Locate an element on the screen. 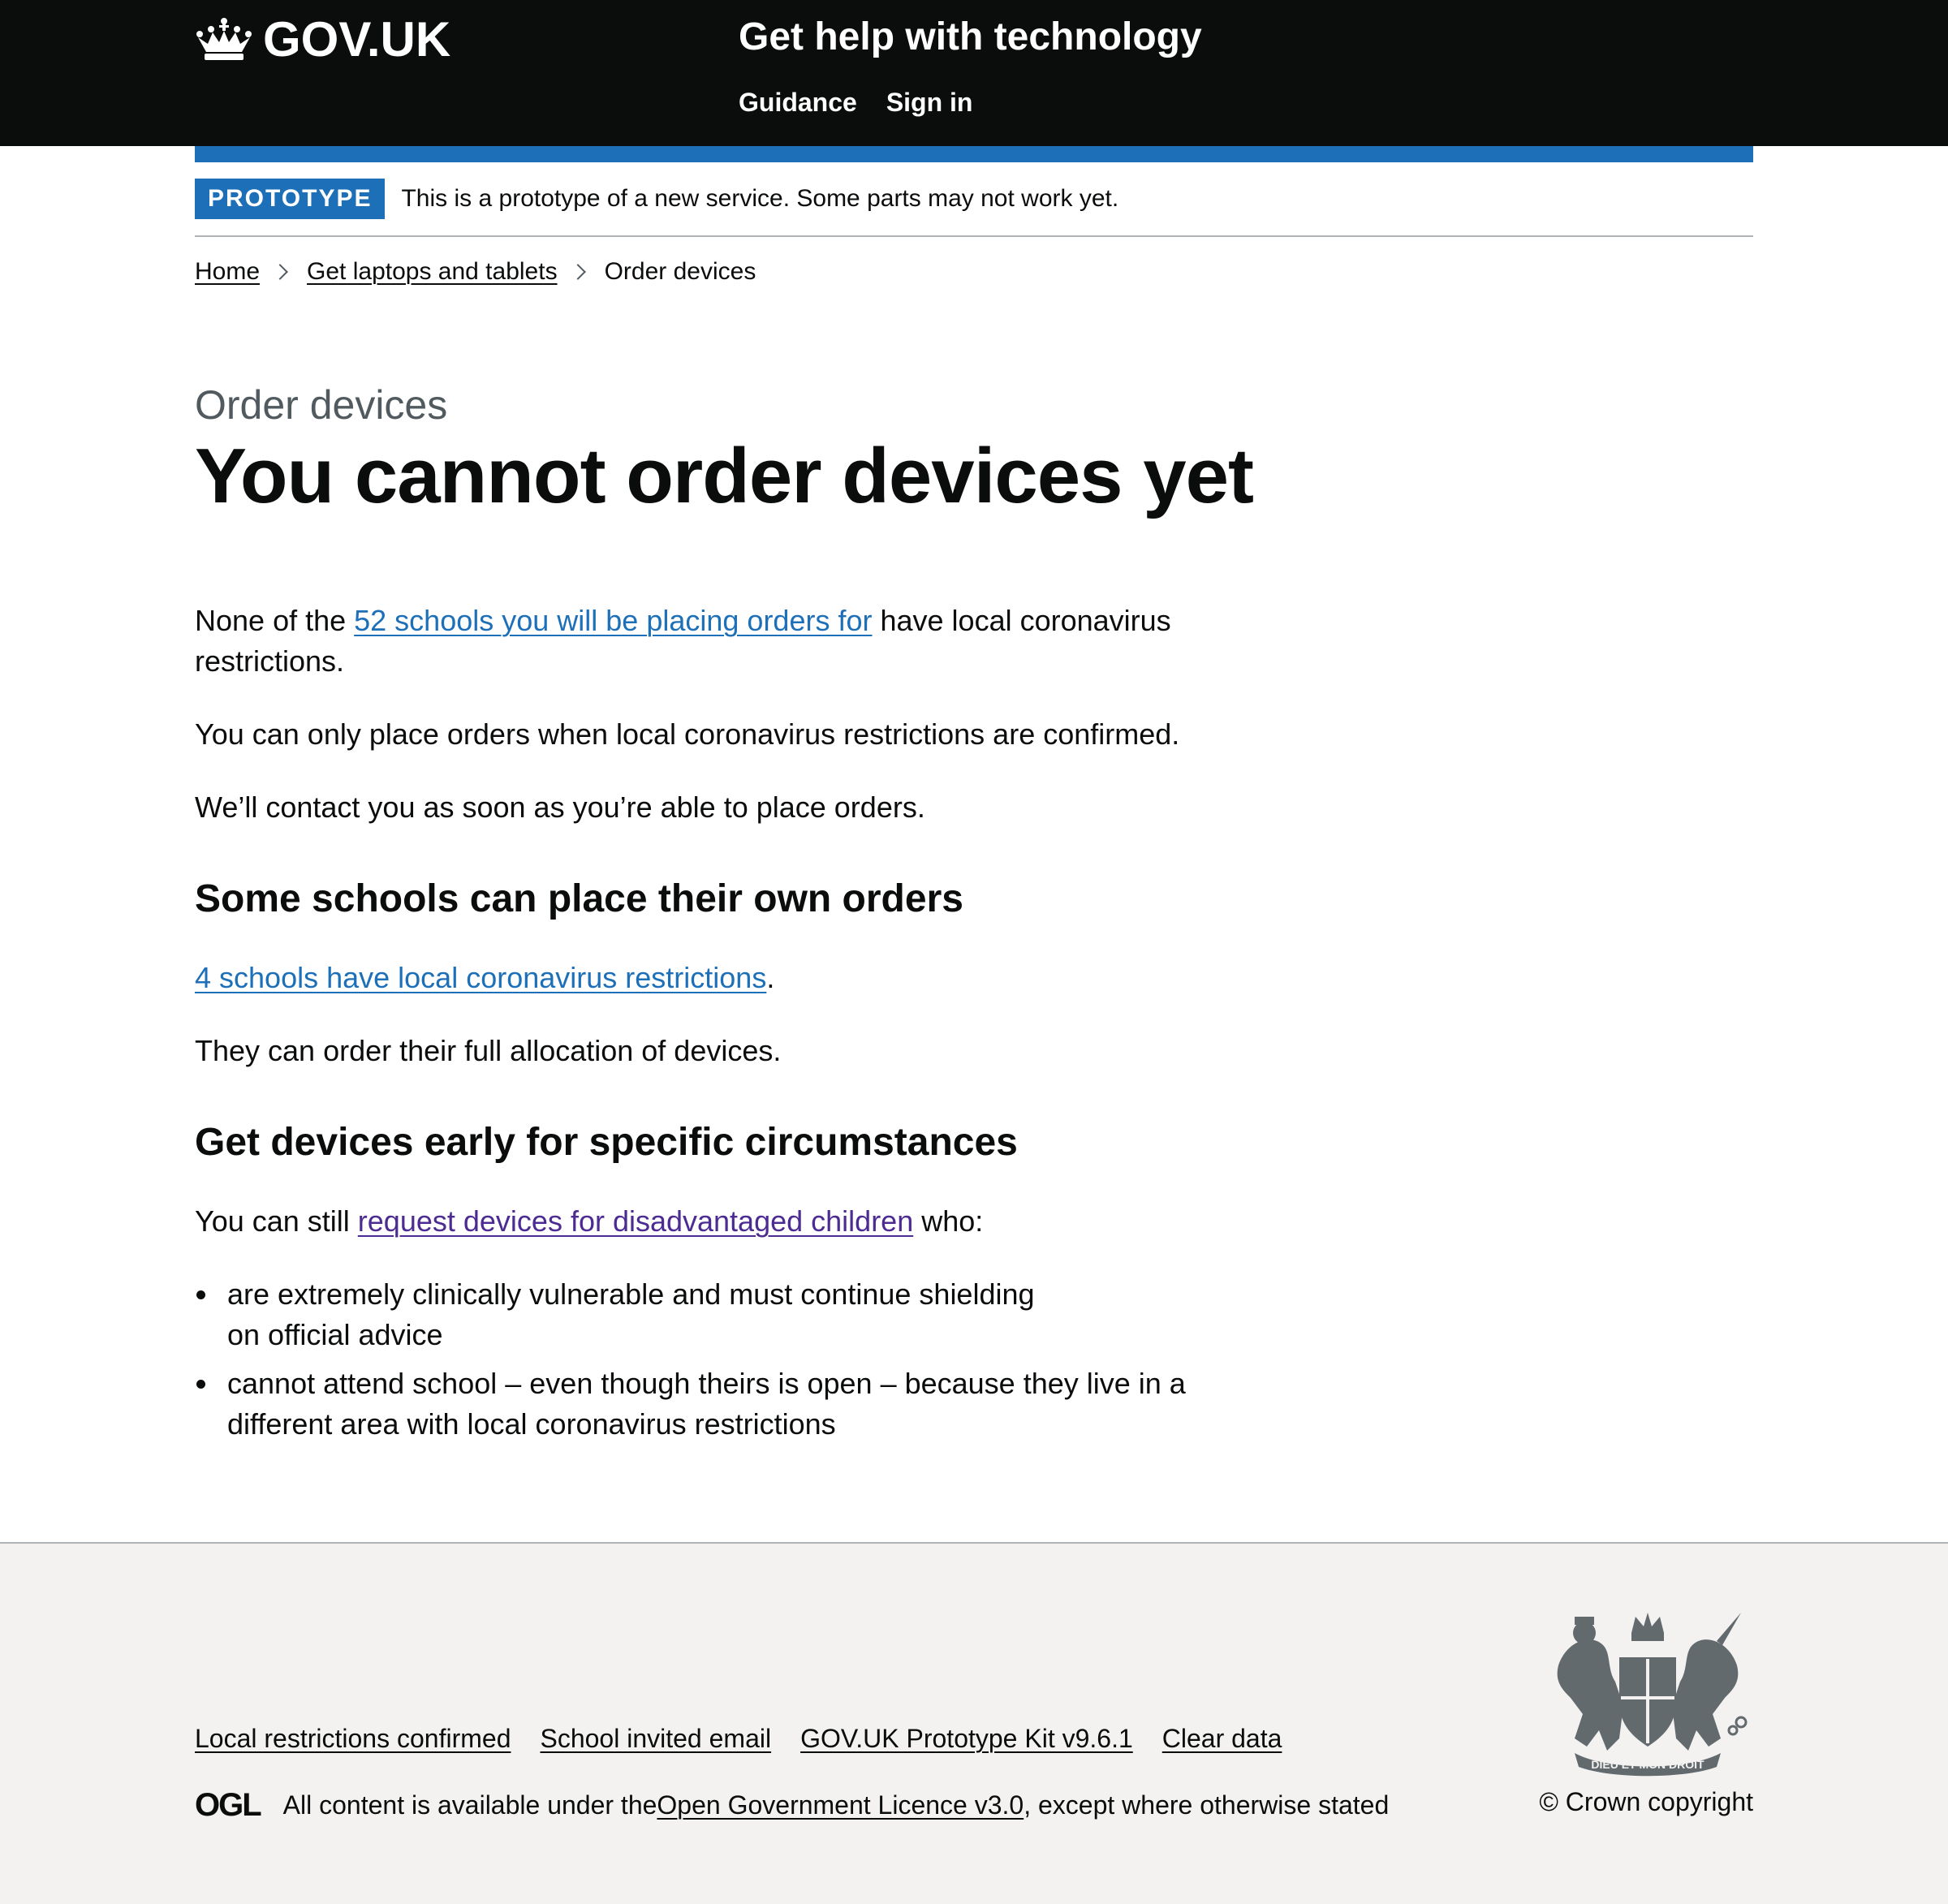 The width and height of the screenshot is (1948, 1904). licence-before: All content is available under the is located at coordinates (470, 1805).